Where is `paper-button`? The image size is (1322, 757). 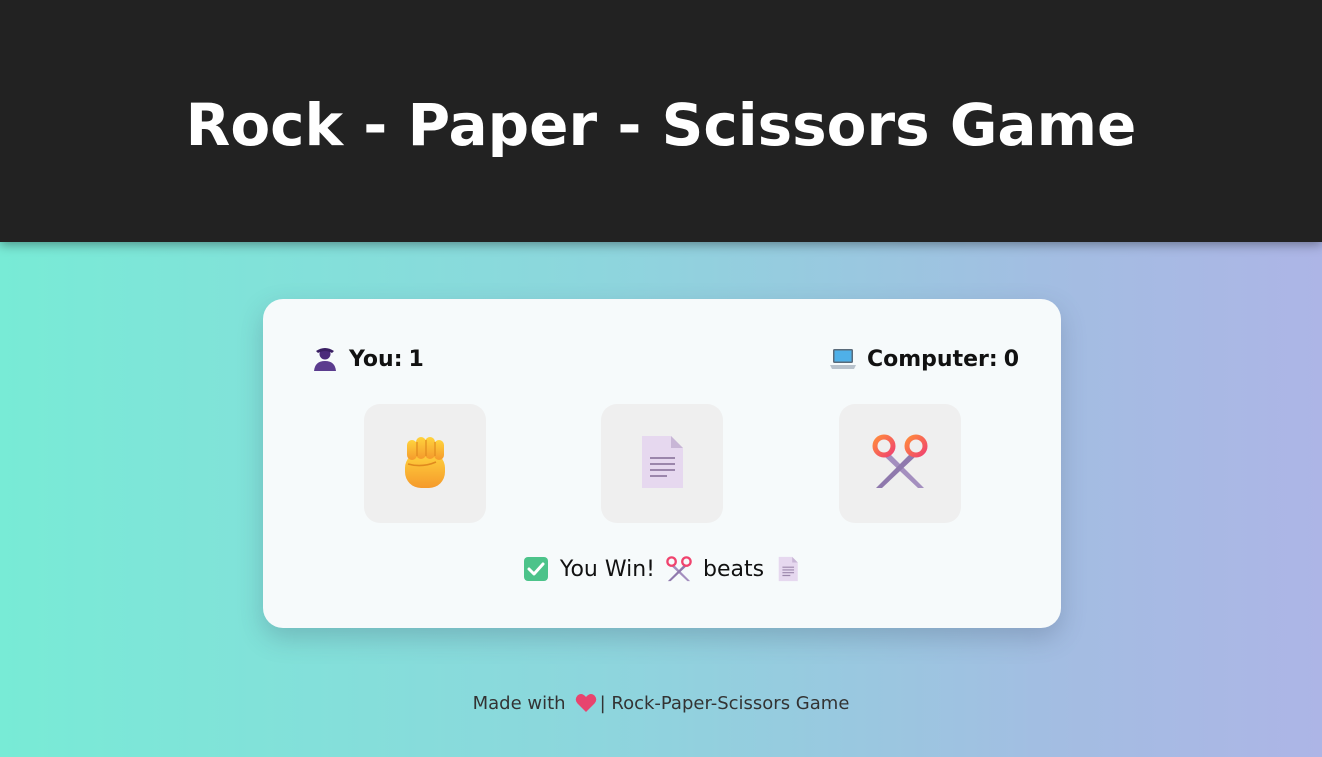
paper-button is located at coordinates (662, 463).